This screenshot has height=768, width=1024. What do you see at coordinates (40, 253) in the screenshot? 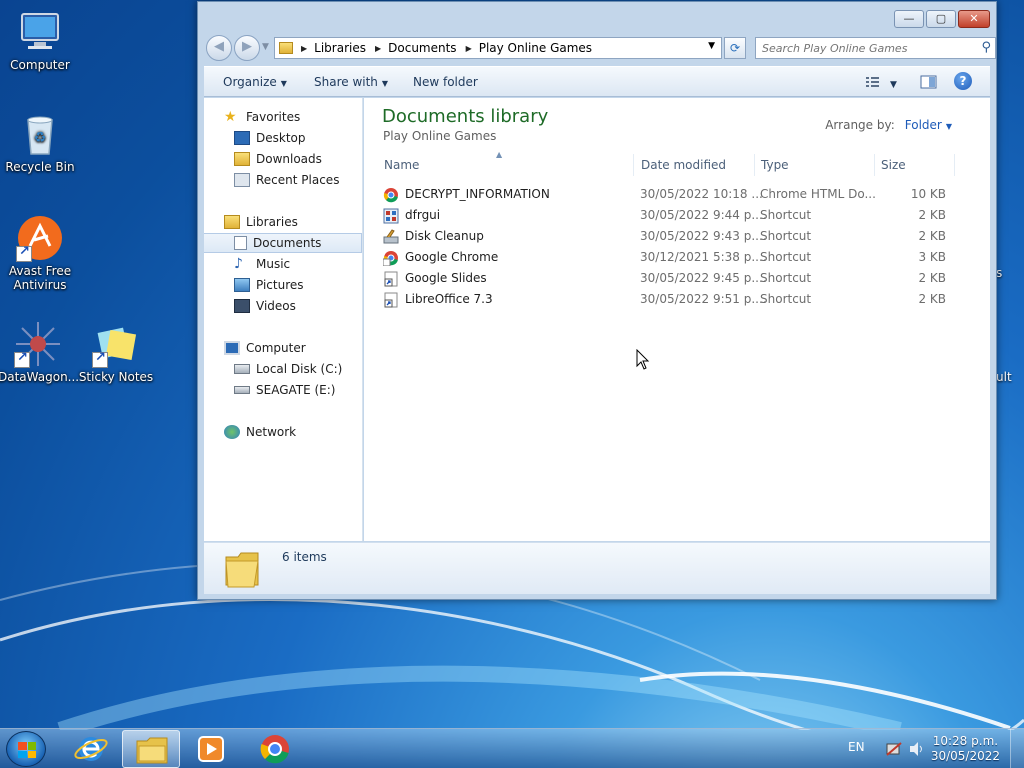
I see `desktop-icon-avast: Avast Free Antivirus` at bounding box center [40, 253].